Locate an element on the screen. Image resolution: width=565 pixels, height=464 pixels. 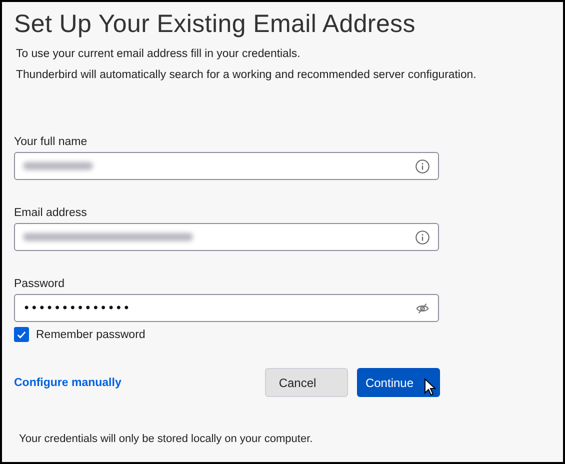
checkbox-label: Remember password is located at coordinates (91, 334).